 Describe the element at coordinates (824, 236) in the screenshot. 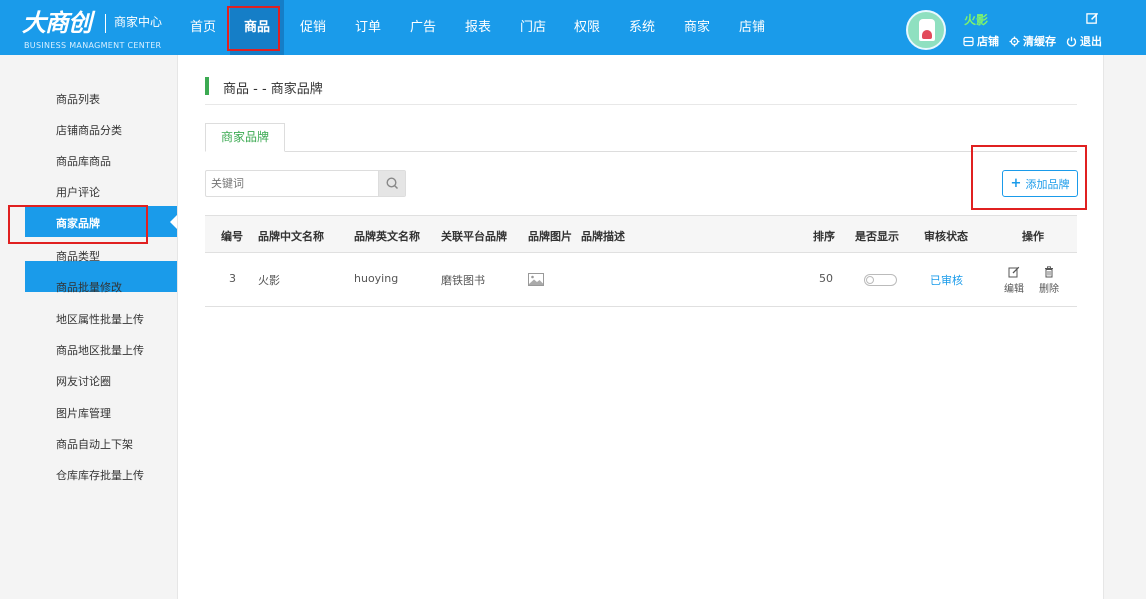

I see `col-sort: 排序` at that location.